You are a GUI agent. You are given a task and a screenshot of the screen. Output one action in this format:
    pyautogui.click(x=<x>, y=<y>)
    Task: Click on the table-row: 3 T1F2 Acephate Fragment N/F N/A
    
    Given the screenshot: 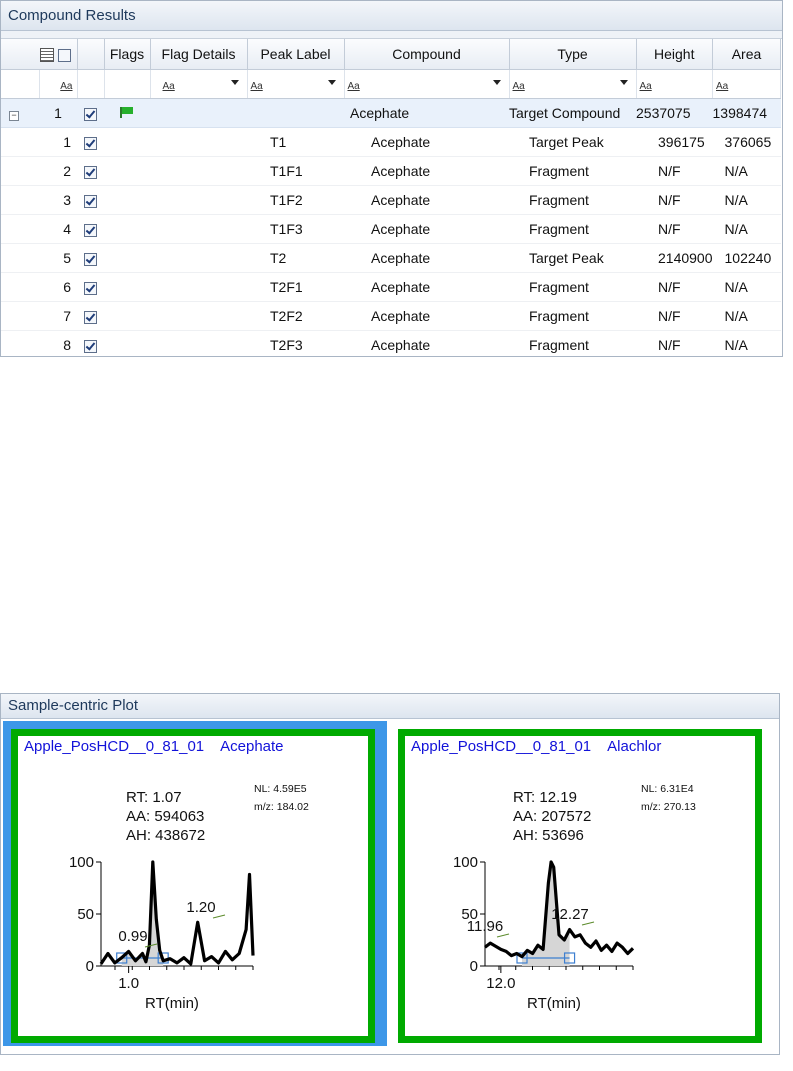 What is the action you would take?
    pyautogui.click(x=391, y=200)
    